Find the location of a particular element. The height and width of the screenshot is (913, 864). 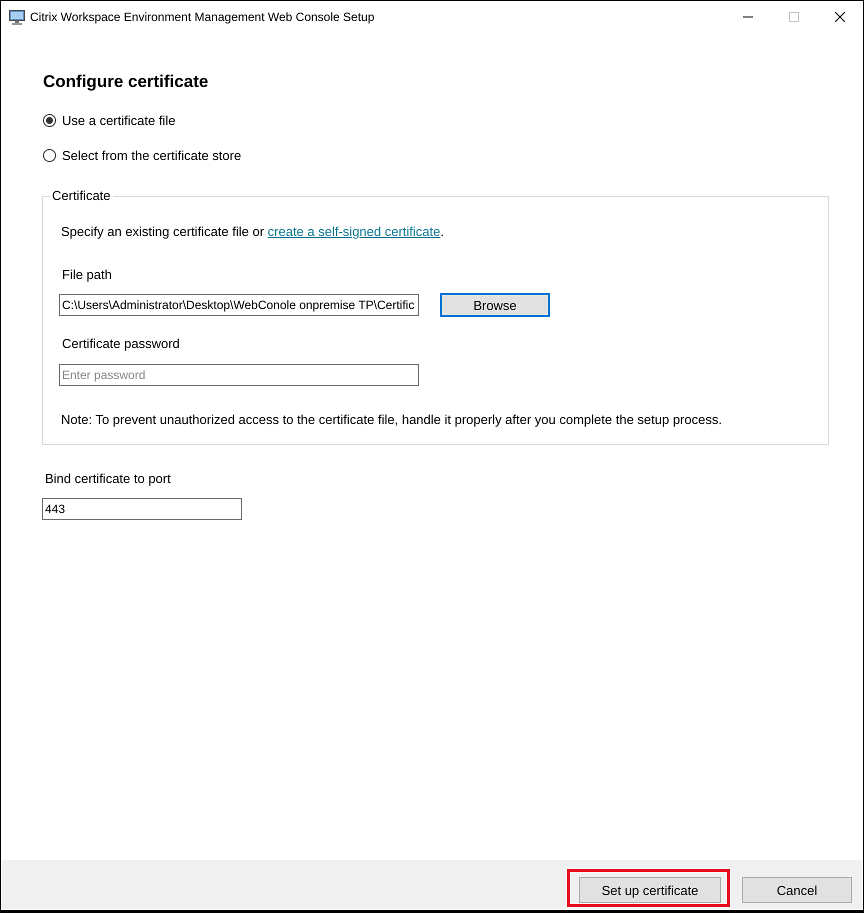

close-icon is located at coordinates (840, 17).